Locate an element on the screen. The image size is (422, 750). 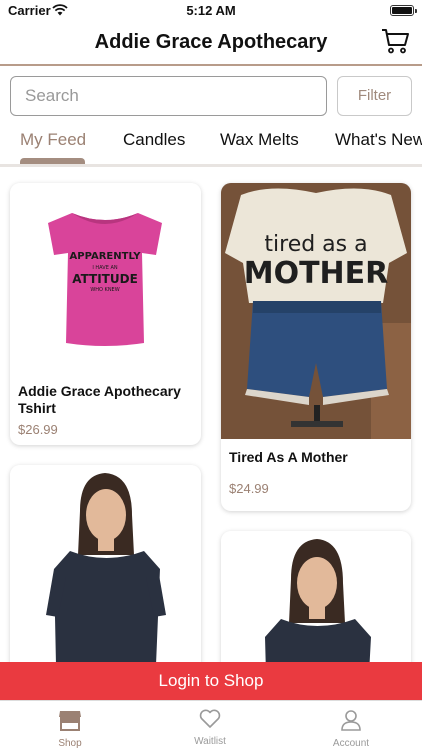
tab-candles: Candles is located at coordinates (154, 140).